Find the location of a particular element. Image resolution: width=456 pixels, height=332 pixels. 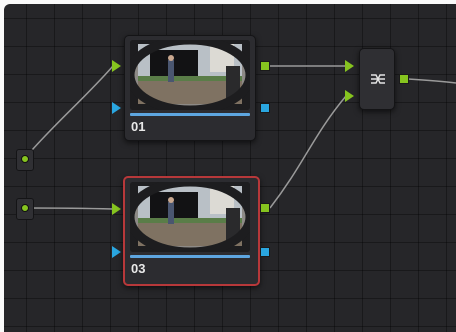

node-01-alpha-input is located at coordinates (116, 108).